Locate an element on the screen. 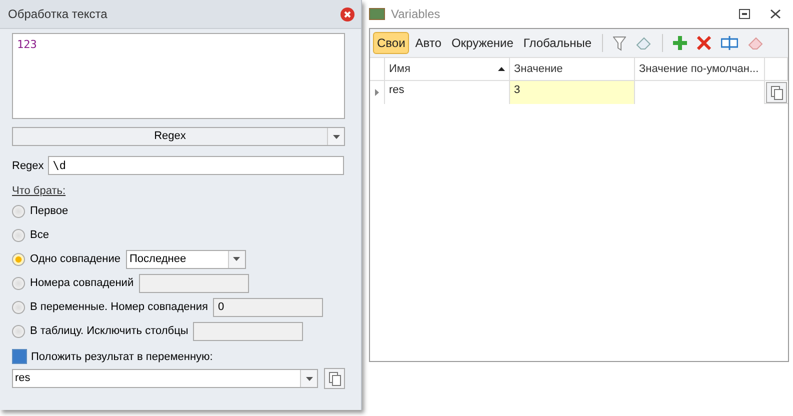  regex-label: Regex is located at coordinates (28, 166).